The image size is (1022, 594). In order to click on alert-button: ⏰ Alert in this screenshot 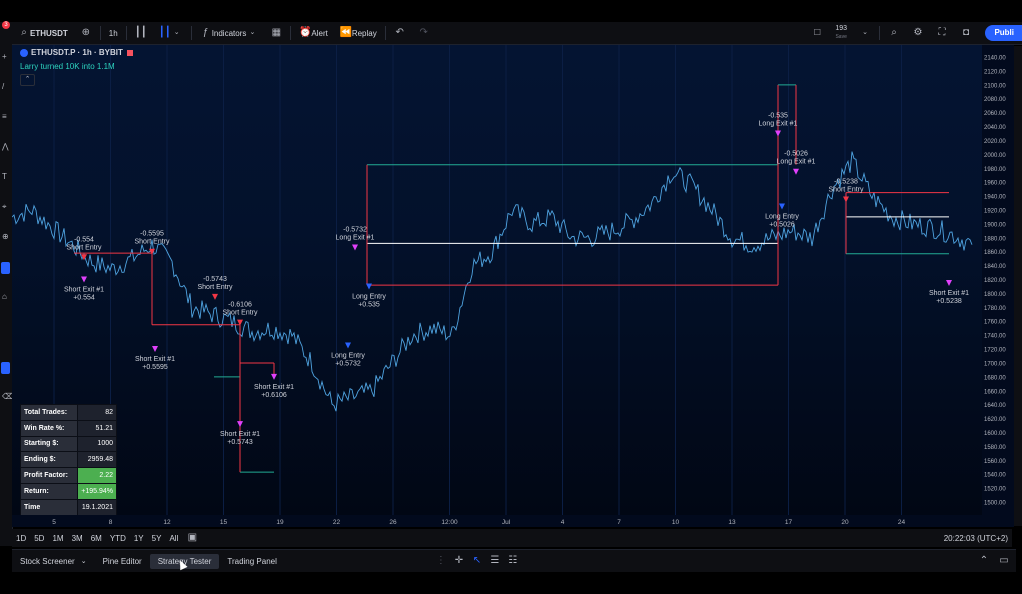, I will do `click(313, 33)`.